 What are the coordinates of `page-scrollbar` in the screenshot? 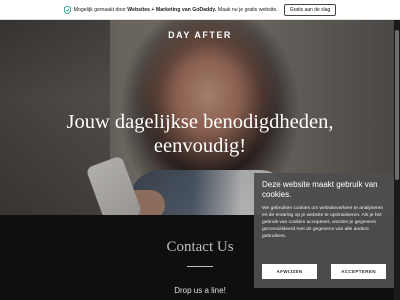 It's located at (397, 160).